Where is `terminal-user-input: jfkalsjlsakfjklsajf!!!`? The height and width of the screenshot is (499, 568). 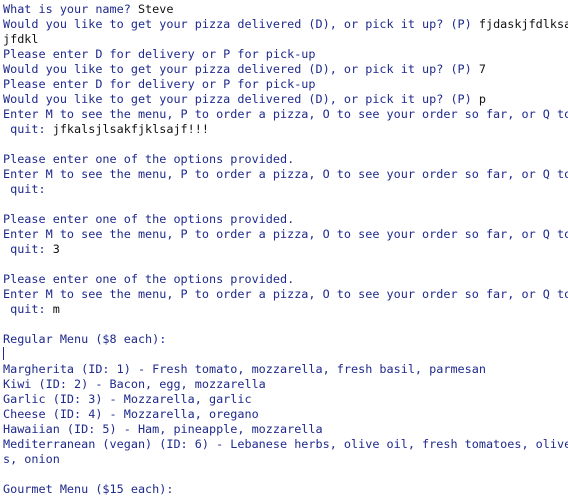
terminal-user-input: jfkalsjlsakfjklsajf!!! is located at coordinates (130, 129).